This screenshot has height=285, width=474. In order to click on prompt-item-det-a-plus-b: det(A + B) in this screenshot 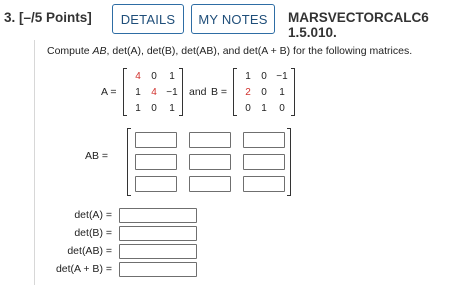, I will do `click(267, 51)`.